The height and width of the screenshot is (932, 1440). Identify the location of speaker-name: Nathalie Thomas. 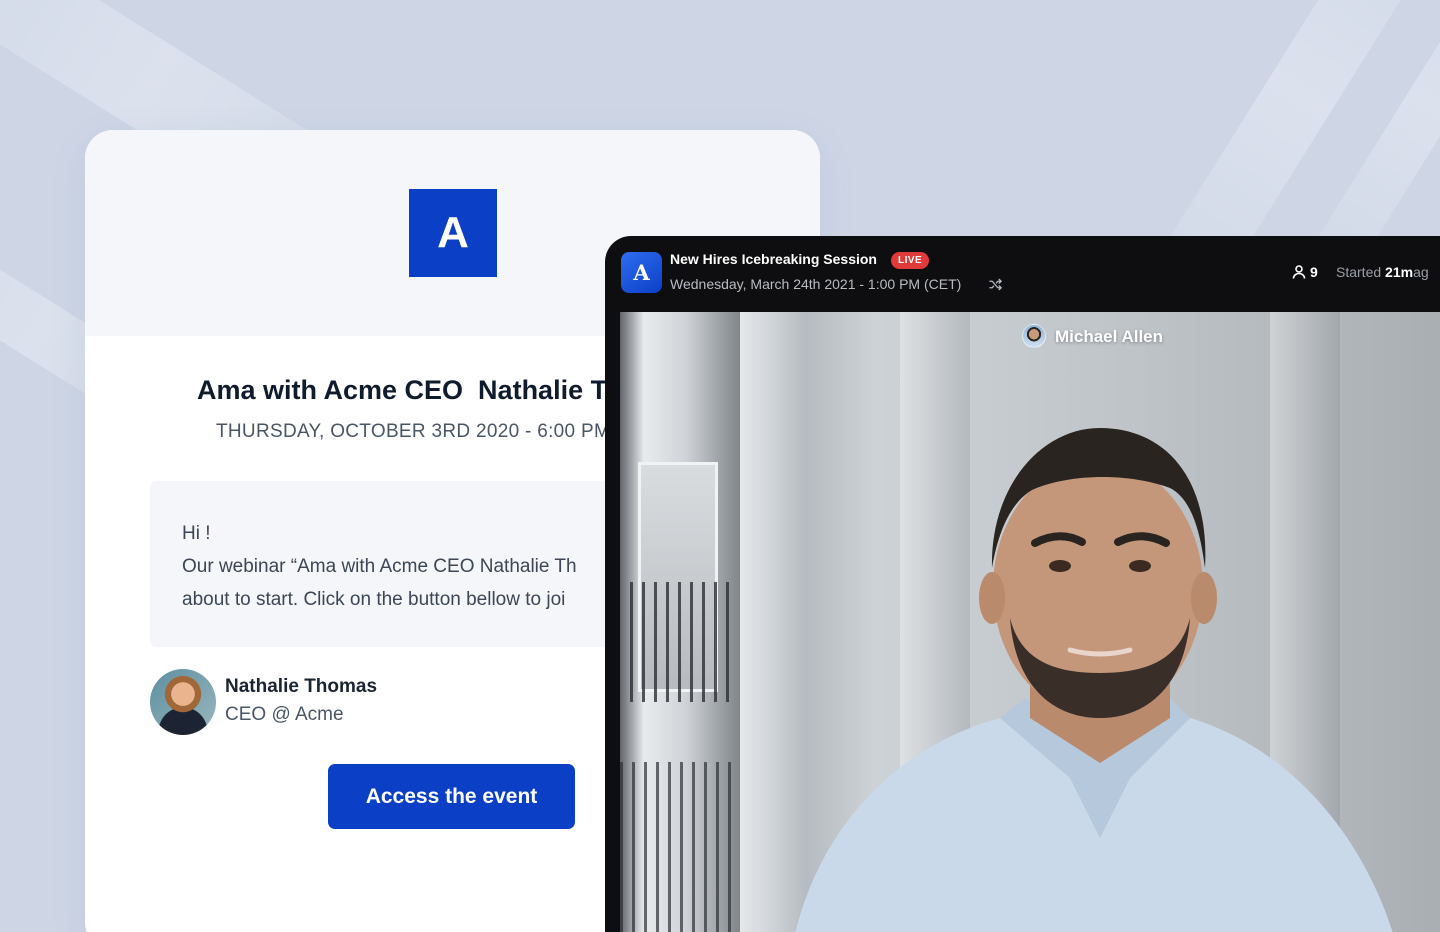
(301, 686).